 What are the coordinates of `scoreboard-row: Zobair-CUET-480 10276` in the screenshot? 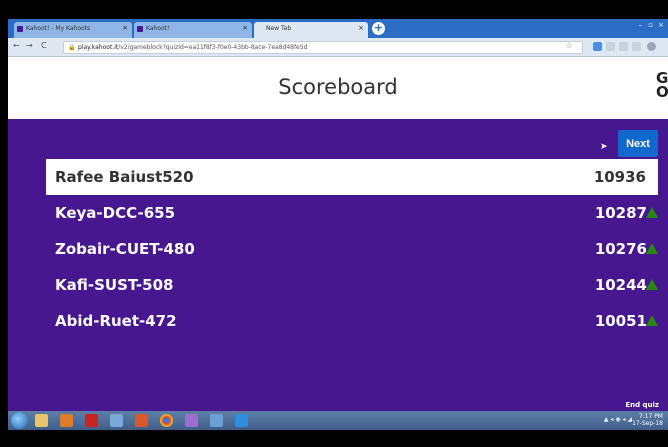 It's located at (352, 249).